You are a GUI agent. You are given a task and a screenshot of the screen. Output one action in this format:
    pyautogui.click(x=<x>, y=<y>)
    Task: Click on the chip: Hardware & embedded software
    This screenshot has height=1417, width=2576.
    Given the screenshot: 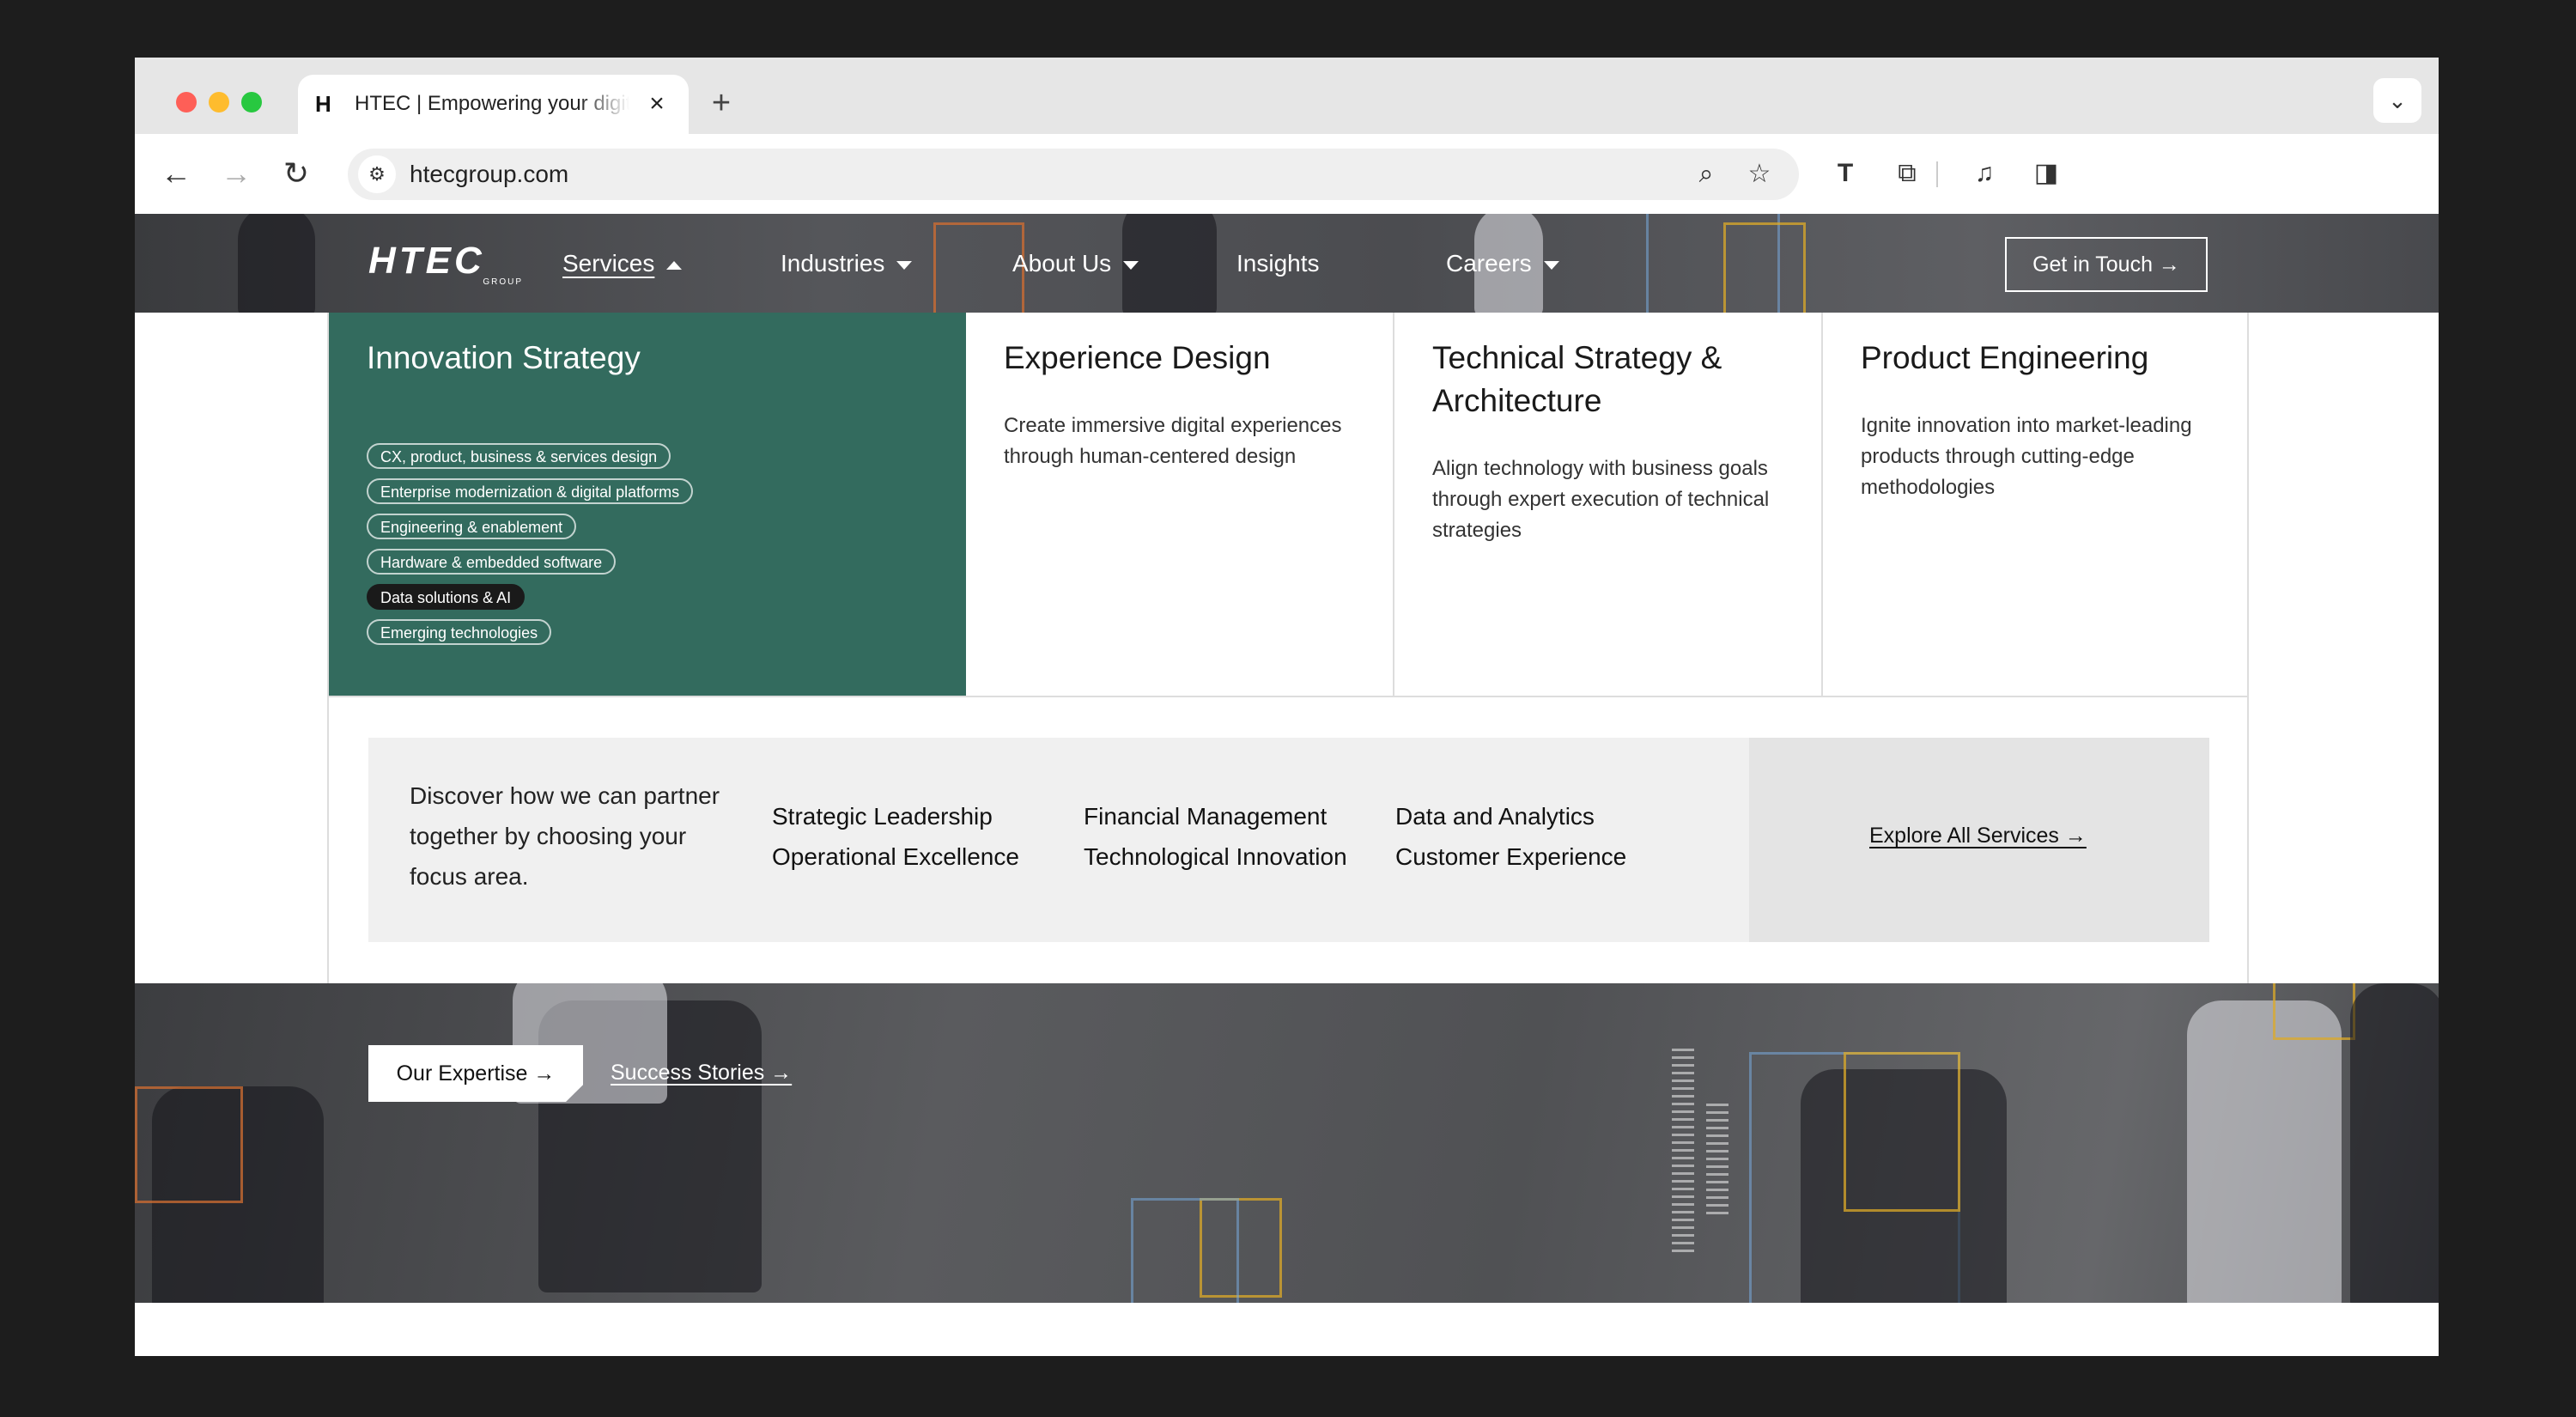 What is the action you would take?
    pyautogui.click(x=492, y=562)
    